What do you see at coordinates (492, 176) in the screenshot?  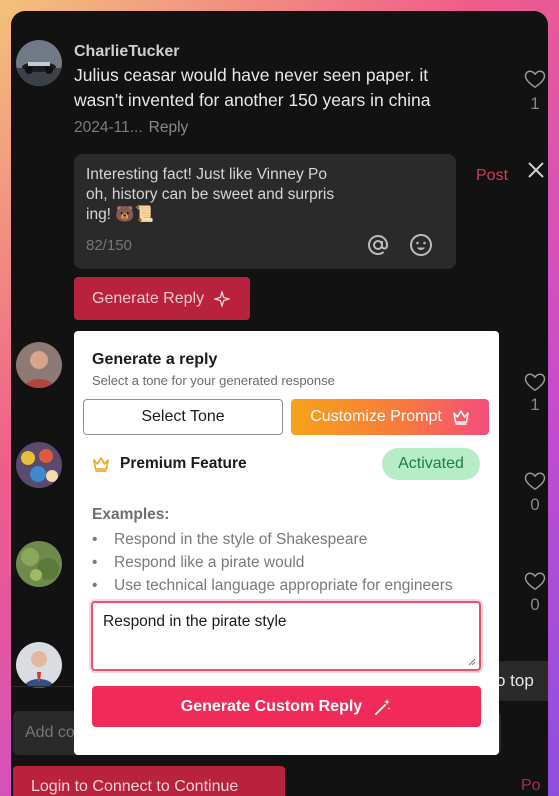 I see `post-button: Post` at bounding box center [492, 176].